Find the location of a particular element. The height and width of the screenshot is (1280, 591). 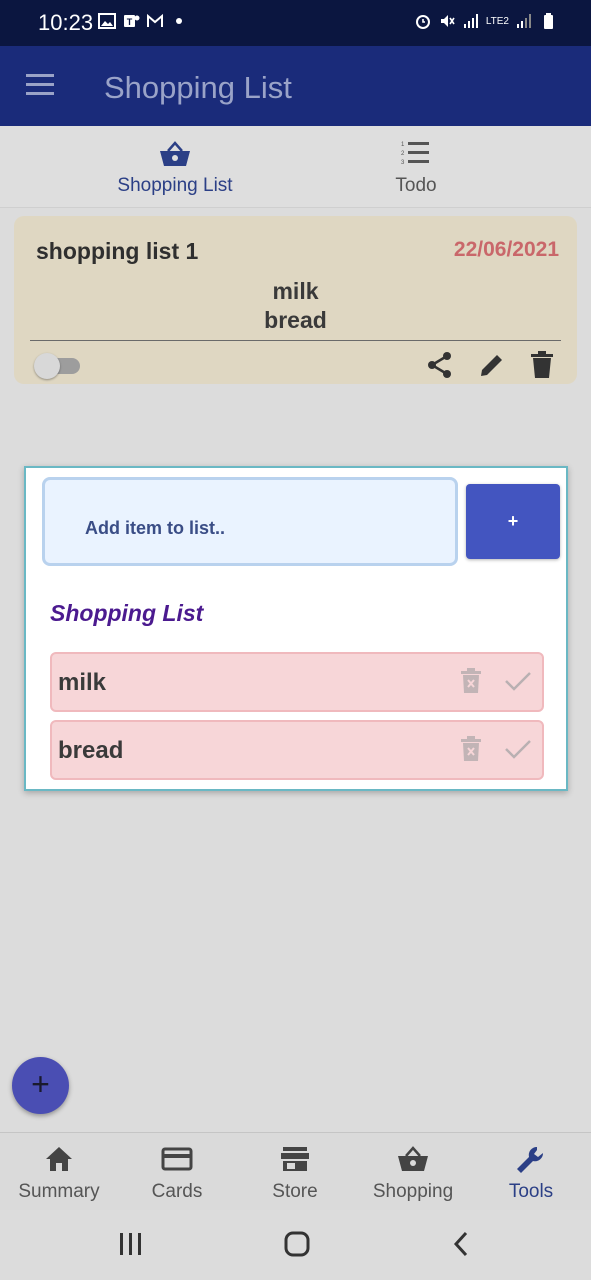

share-icon is located at coordinates (440, 365).